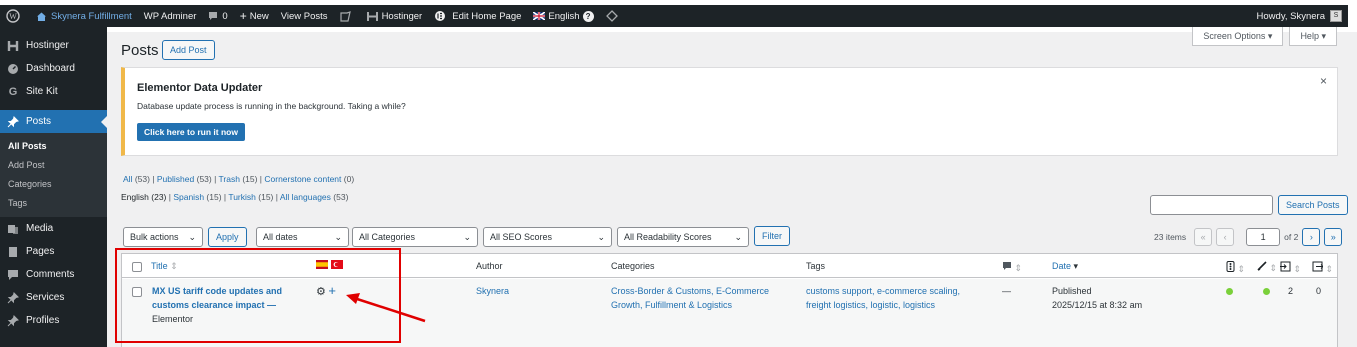 The height and width of the screenshot is (347, 1357). I want to click on first-page-button: «, so click(1203, 237).